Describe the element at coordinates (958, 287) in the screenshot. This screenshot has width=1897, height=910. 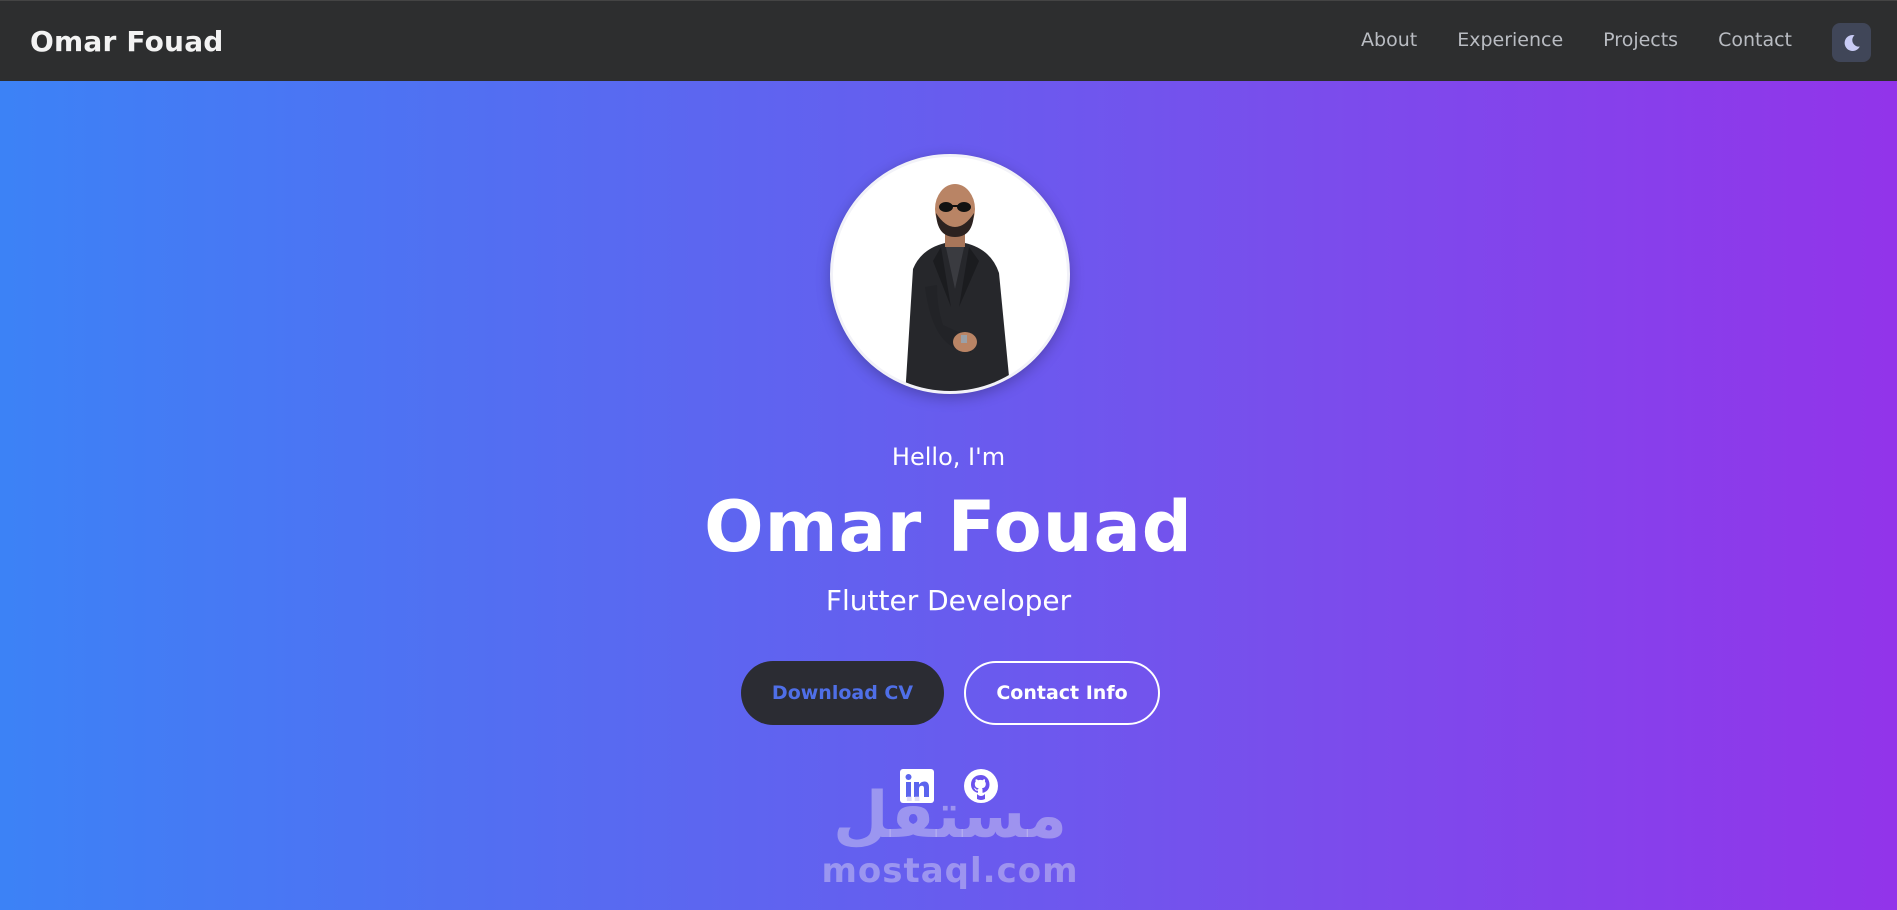
I see `person-portrait-illustration` at that location.